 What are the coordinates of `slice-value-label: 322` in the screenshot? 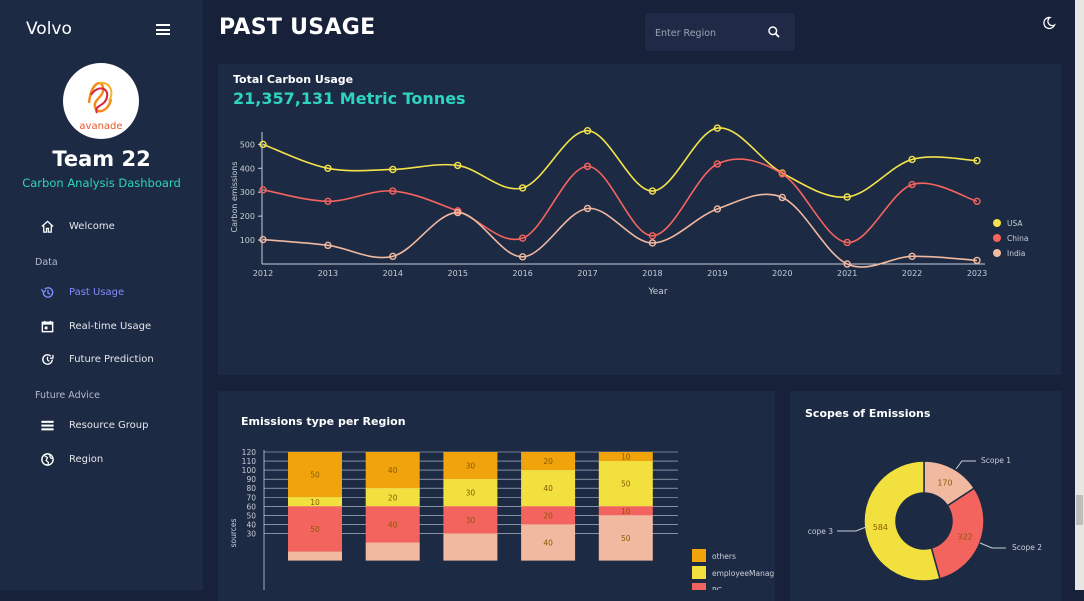 It's located at (965, 537).